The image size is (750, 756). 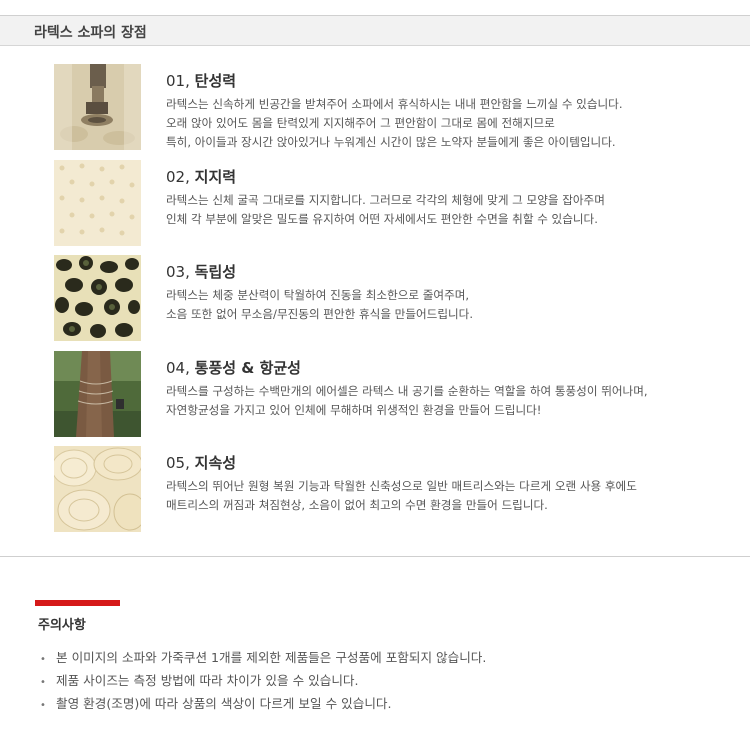 I want to click on notice-item-text: 제품 사이즈는 측정 방법에 따라 차이가 있을 수 있습니다., so click(x=207, y=680).